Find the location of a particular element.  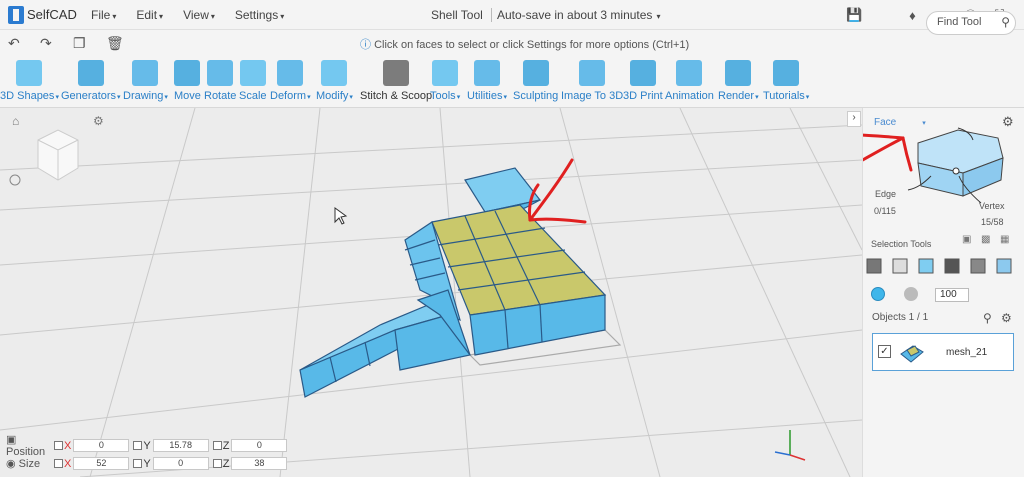

panel-settings-icon: ⚙ is located at coordinates (1008, 122).